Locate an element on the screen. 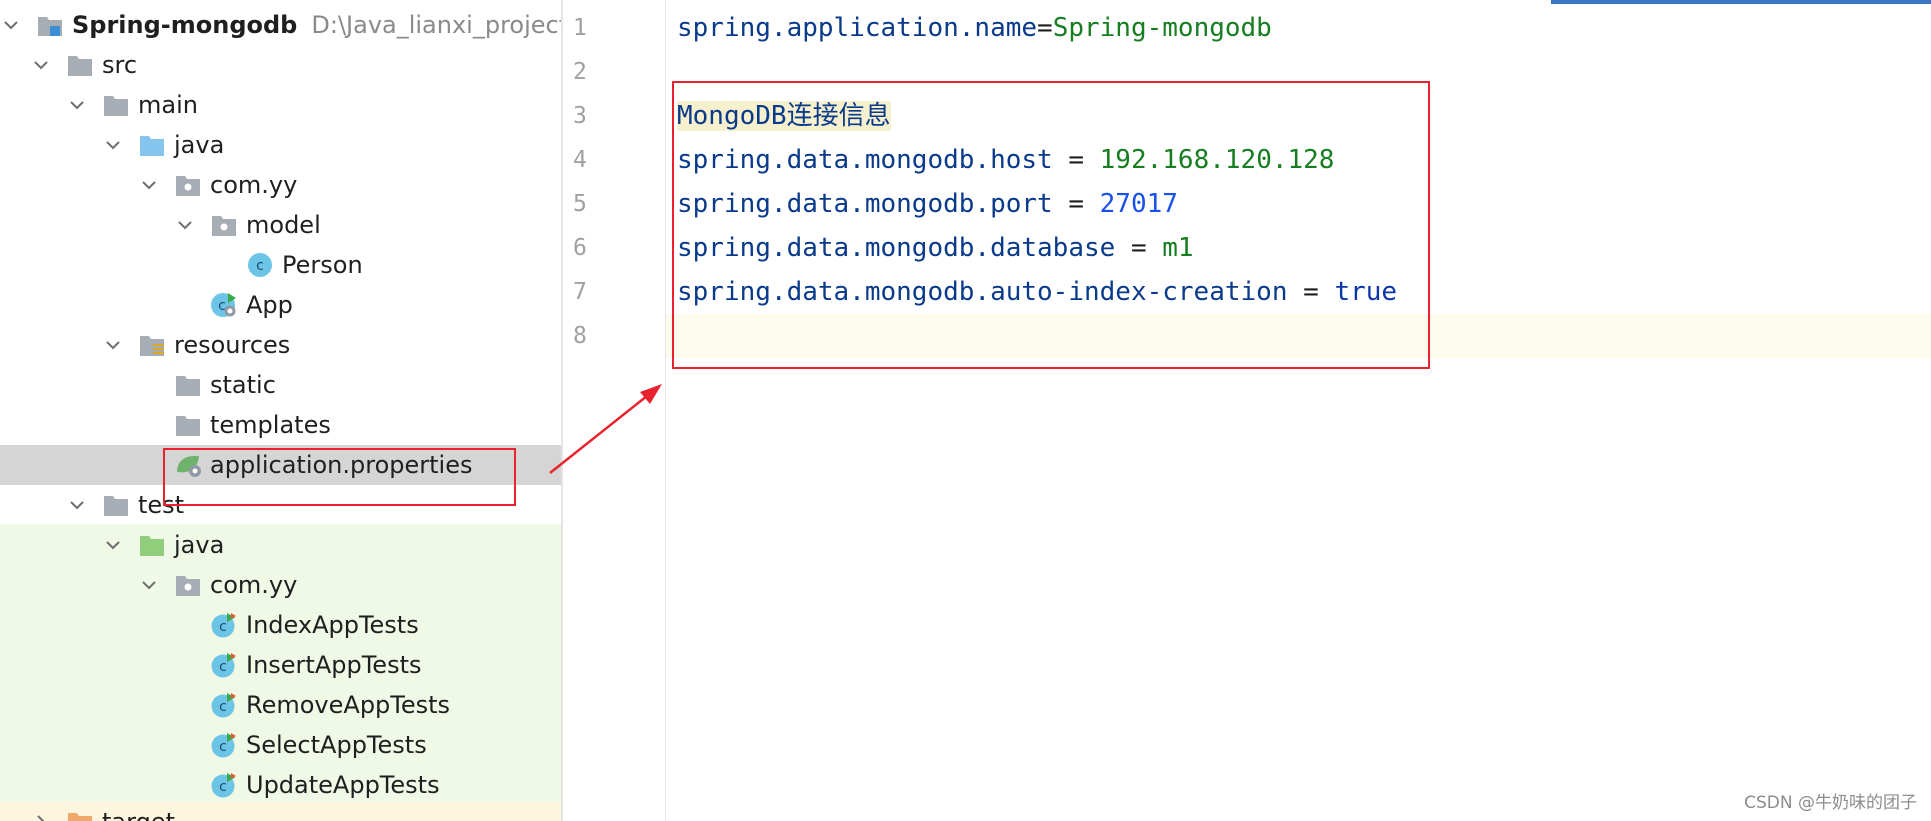 This screenshot has height=821, width=1931. line-number: 3 is located at coordinates (580, 116).